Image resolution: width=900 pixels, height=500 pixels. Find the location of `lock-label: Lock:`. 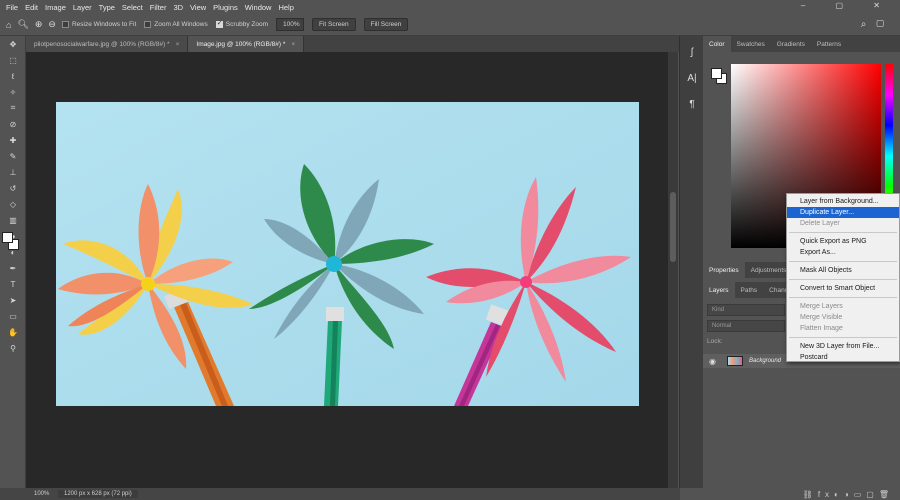

lock-label: Lock: is located at coordinates (715, 341).